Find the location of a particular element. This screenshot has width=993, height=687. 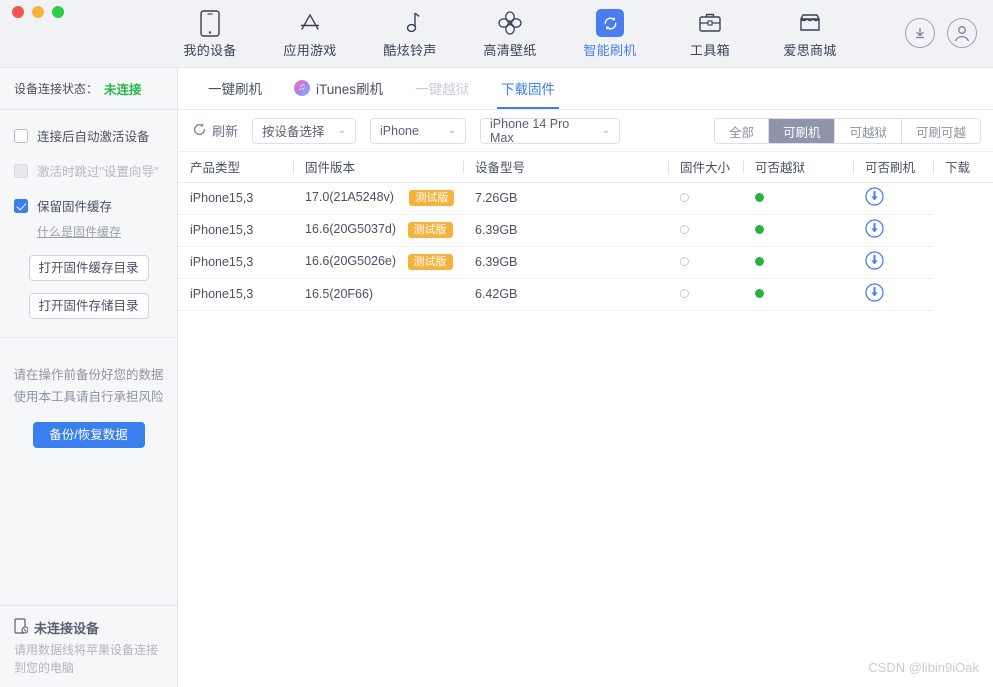

status-label: 设备连接状态： is located at coordinates (56, 89).